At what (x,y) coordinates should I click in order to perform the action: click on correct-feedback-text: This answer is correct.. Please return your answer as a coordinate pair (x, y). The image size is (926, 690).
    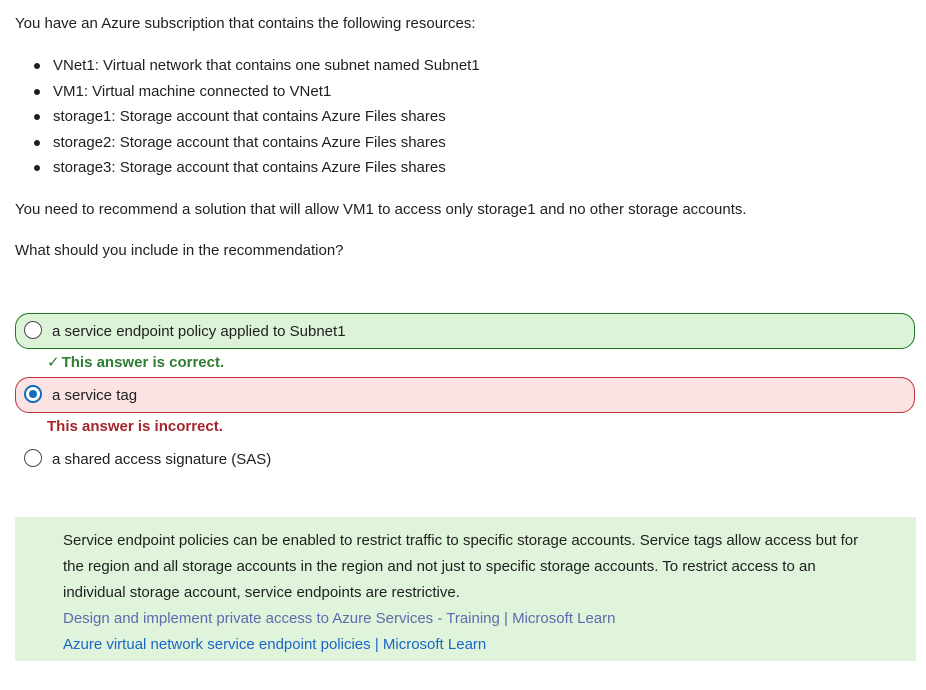
    Looking at the image, I should click on (143, 362).